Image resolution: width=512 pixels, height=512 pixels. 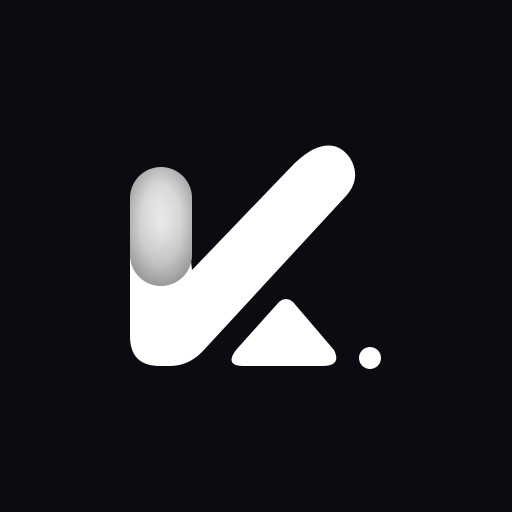 I want to click on k-pill-shade, so click(x=161, y=226).